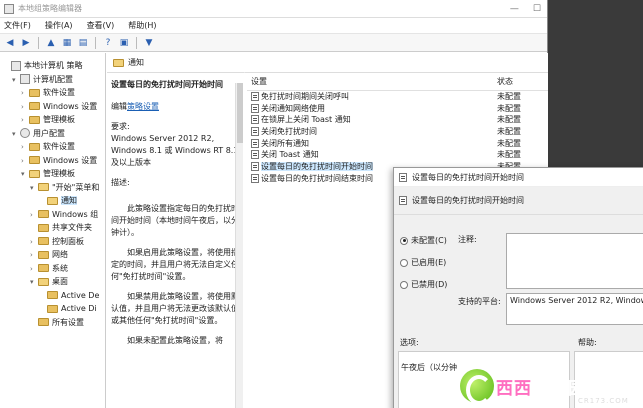 This screenshot has width=643, height=408. What do you see at coordinates (17, 25) in the screenshot?
I see `menu-file: 文件(F)` at bounding box center [17, 25].